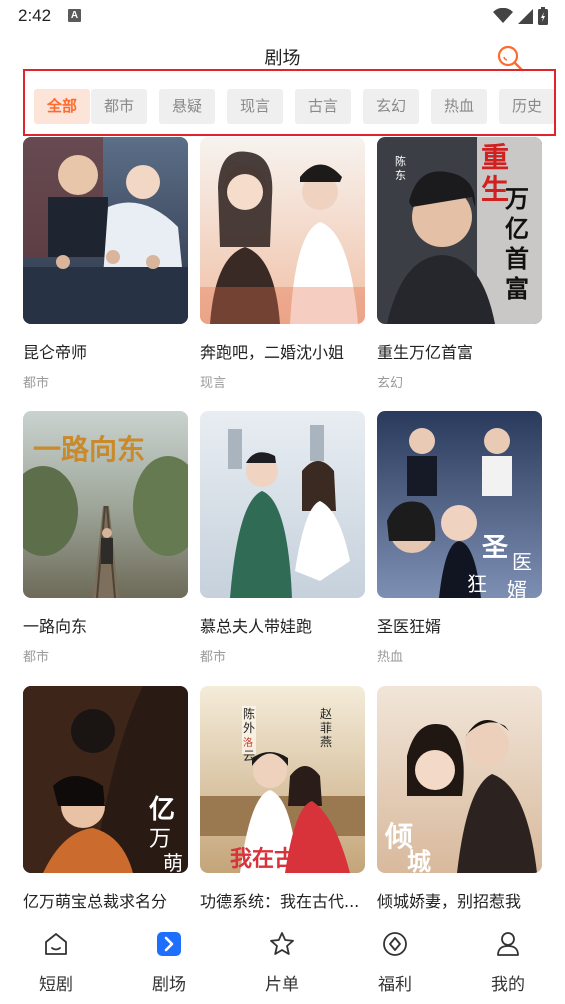  I want to click on drama-card-poster: 陈 东 重 生 万 亿 首 富, so click(459, 230).